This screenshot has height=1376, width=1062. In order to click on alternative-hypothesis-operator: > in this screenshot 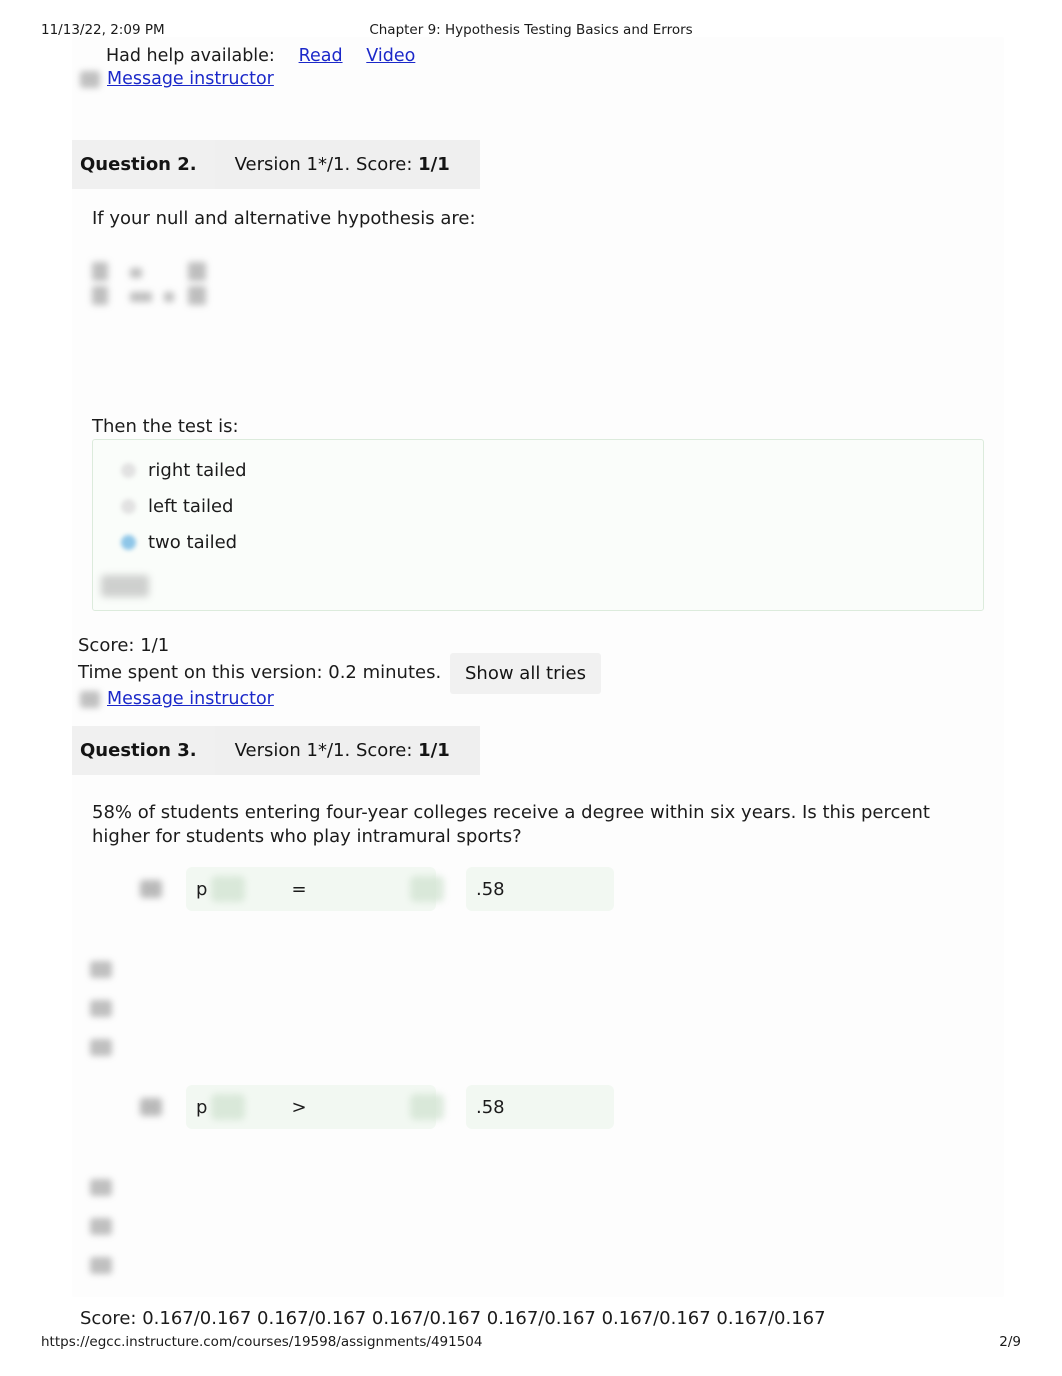, I will do `click(299, 1107)`.